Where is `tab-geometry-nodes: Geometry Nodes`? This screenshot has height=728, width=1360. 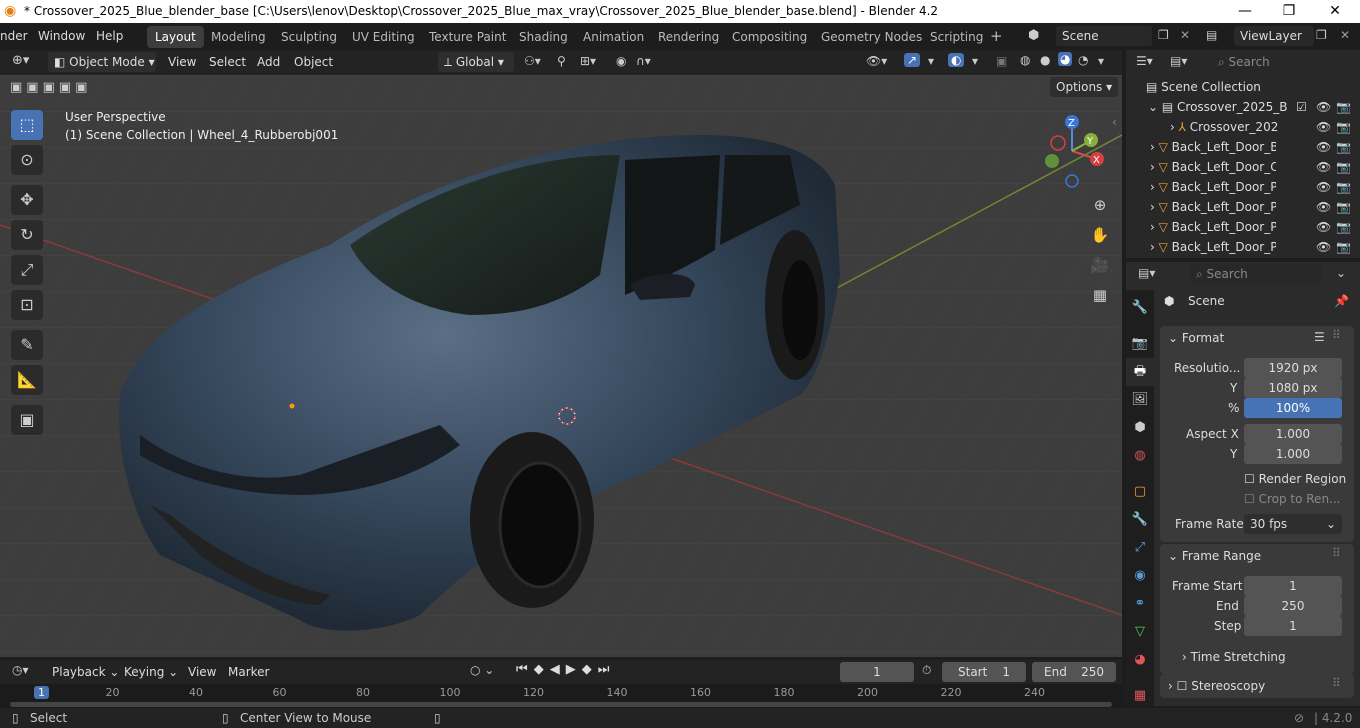 tab-geometry-nodes: Geometry Nodes is located at coordinates (871, 37).